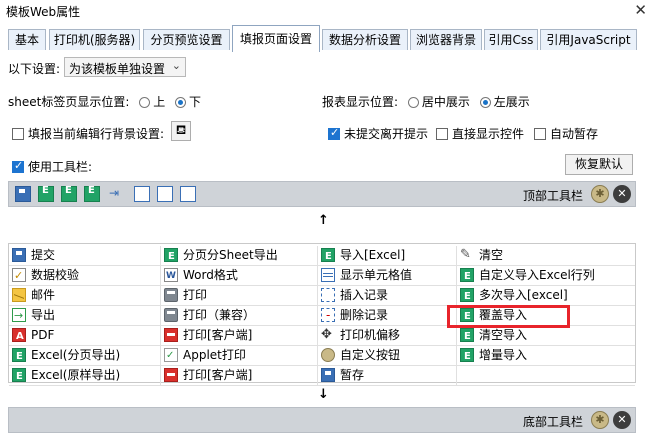 This screenshot has height=442, width=655. What do you see at coordinates (546, 376) in the screenshot?
I see `grid-empty-cell` at bounding box center [546, 376].